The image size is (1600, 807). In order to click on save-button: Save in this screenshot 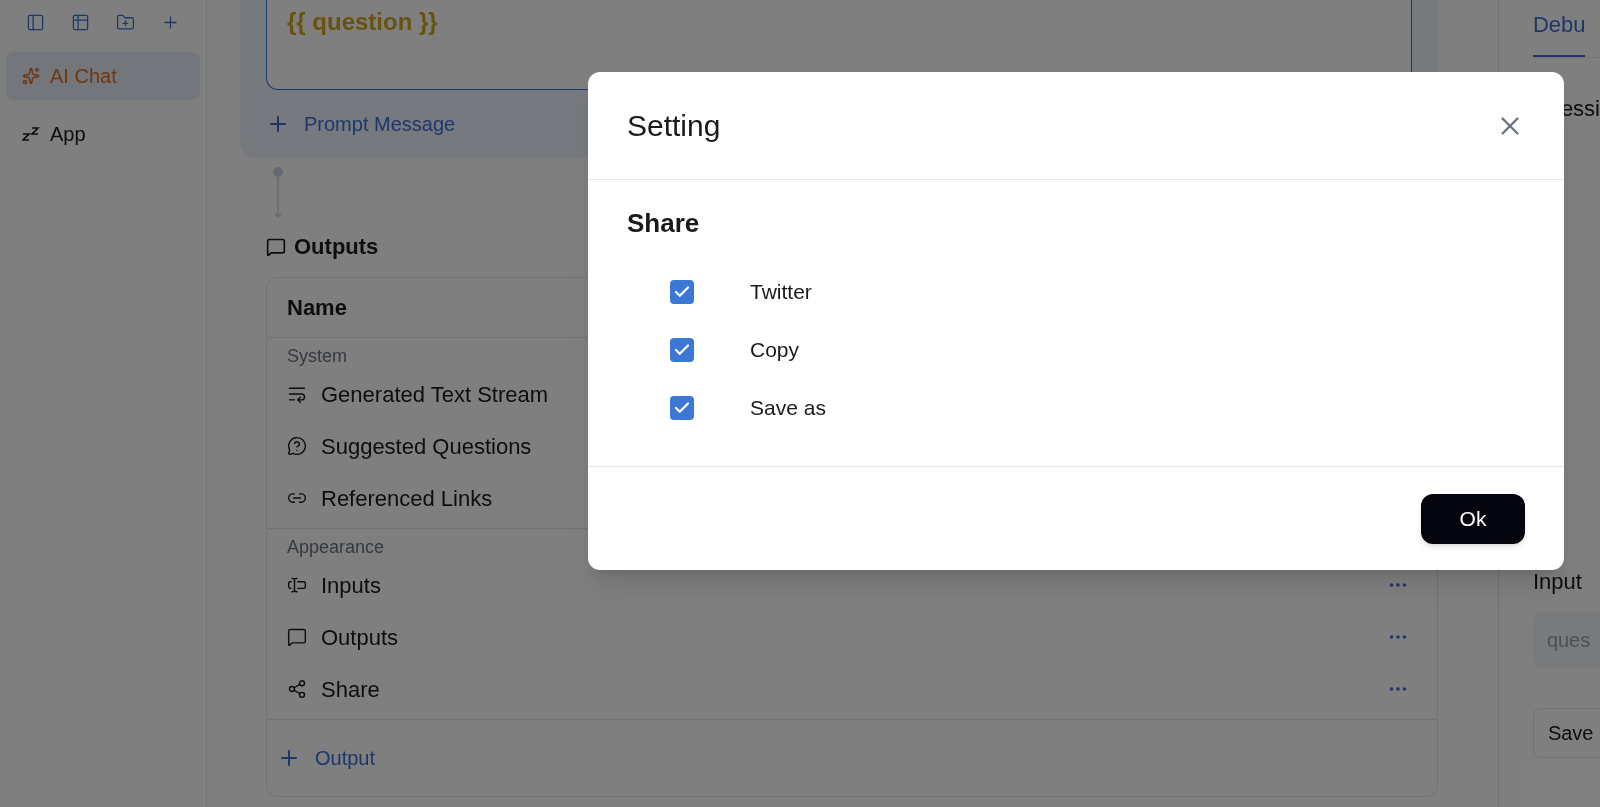, I will do `click(1566, 733)`.